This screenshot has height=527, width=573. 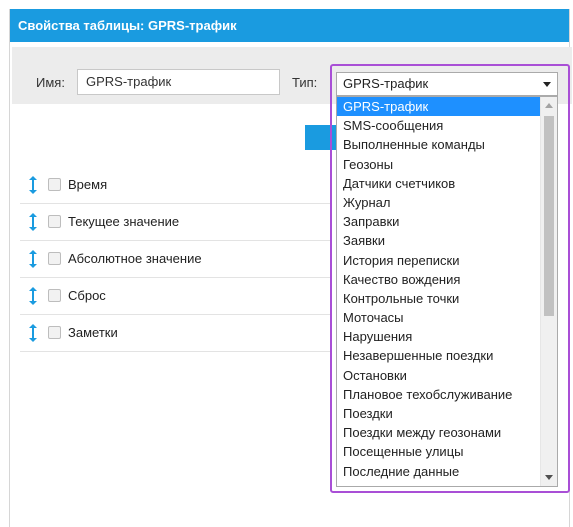 What do you see at coordinates (438, 221) in the screenshot?
I see `type-option: Заправки` at bounding box center [438, 221].